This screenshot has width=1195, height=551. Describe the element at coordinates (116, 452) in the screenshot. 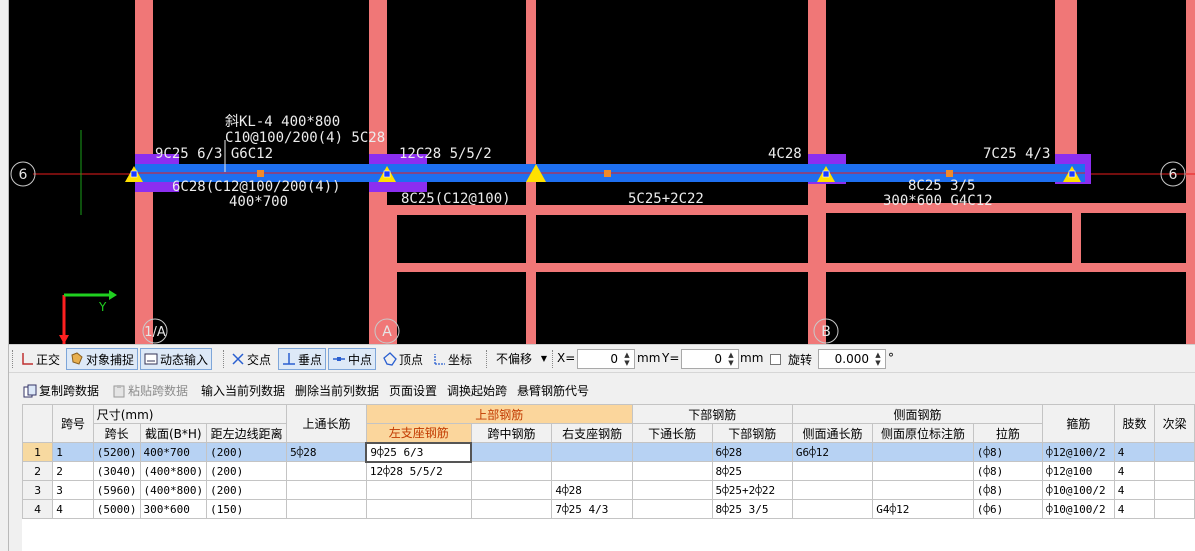

I see `cell-length: (5200)` at that location.